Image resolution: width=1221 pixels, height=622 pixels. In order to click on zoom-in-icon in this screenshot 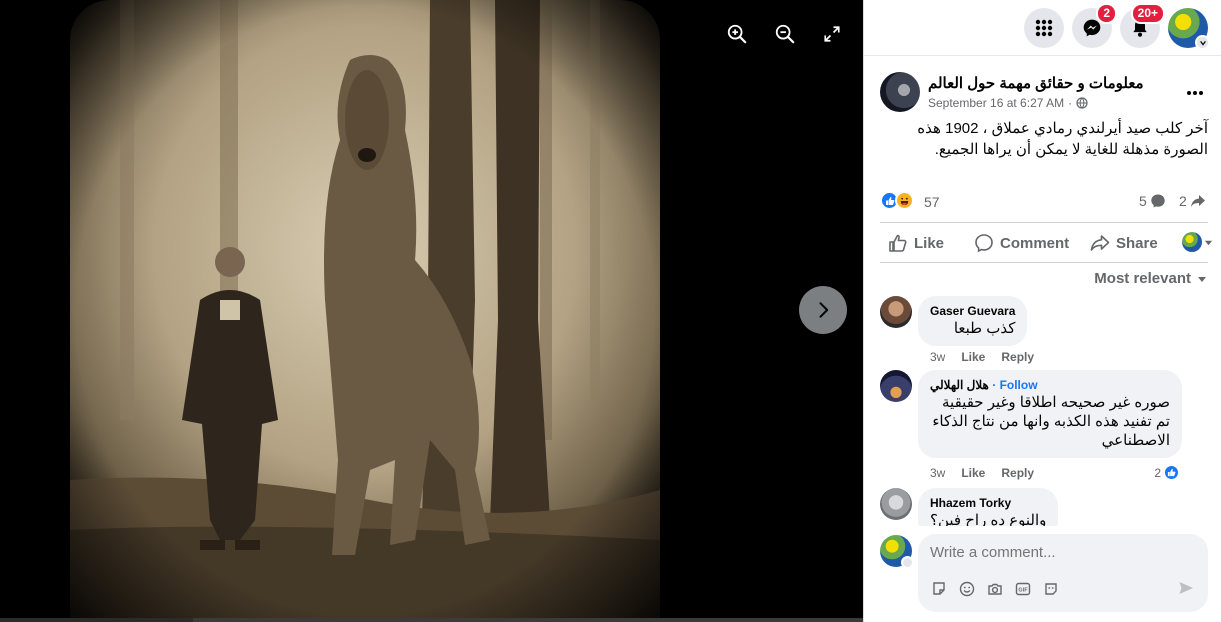, I will do `click(737, 34)`.